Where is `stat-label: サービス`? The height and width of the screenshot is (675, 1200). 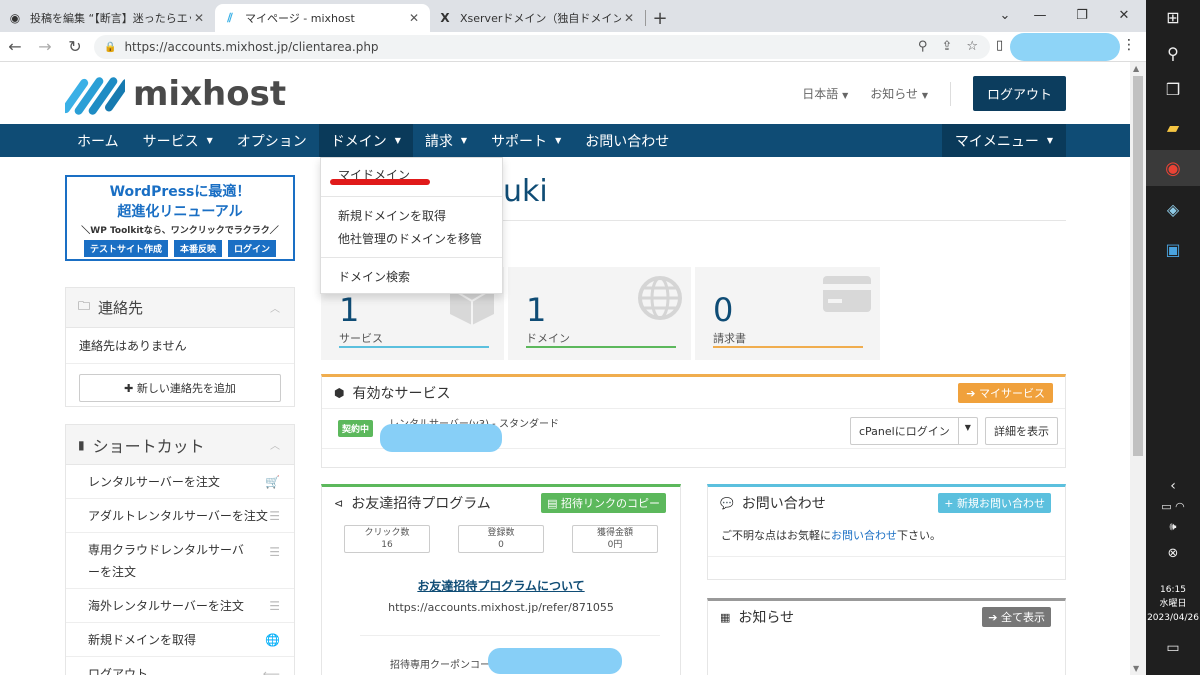
stat-label: サービス is located at coordinates (361, 338).